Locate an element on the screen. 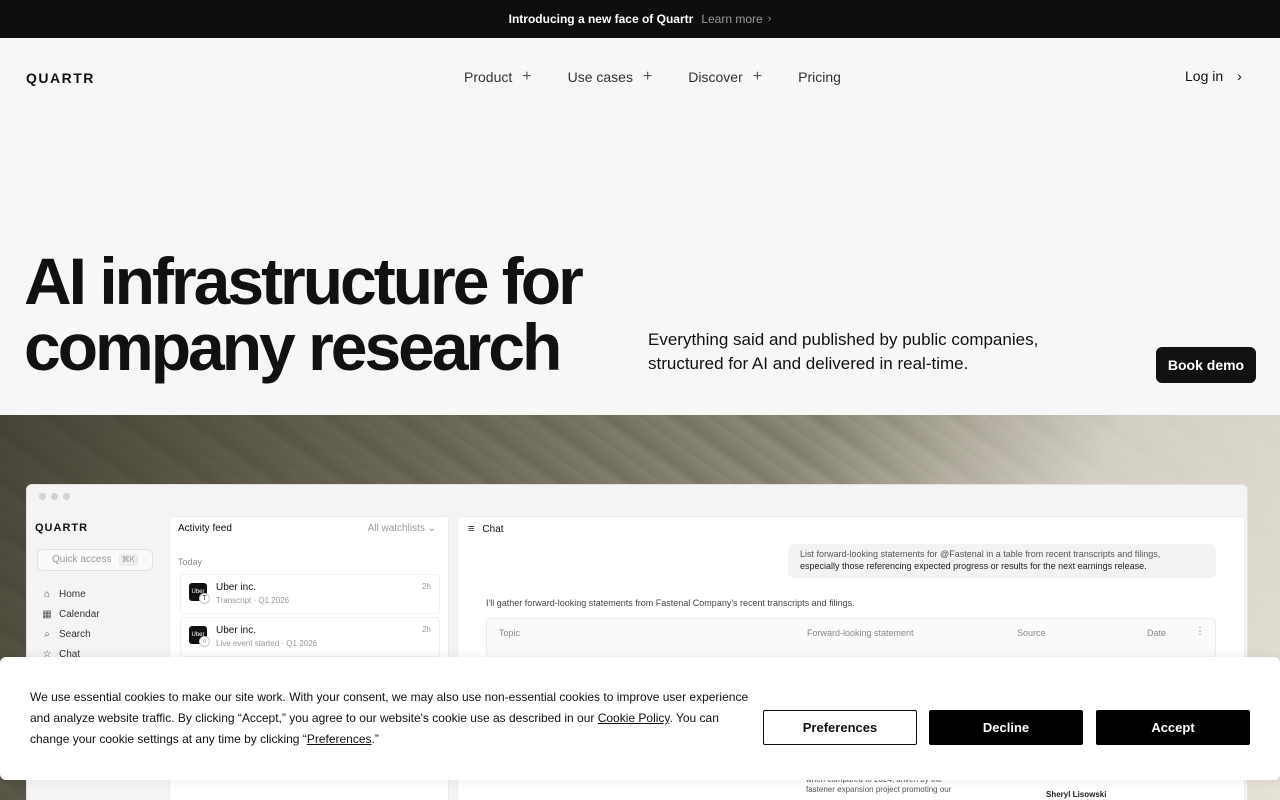  transcript-icon: T is located at coordinates (204, 598).